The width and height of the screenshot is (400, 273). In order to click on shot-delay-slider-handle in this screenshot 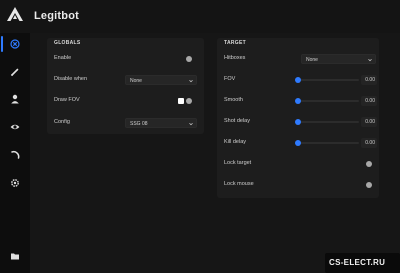, I will do `click(298, 122)`.